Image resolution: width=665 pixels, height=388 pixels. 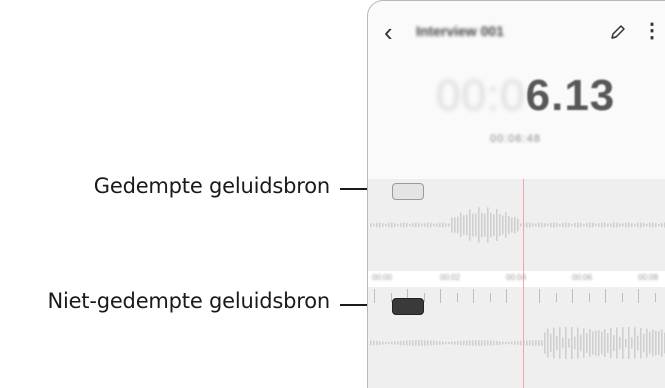 I want to click on unmuted-source-waveform, so click(x=517, y=343).